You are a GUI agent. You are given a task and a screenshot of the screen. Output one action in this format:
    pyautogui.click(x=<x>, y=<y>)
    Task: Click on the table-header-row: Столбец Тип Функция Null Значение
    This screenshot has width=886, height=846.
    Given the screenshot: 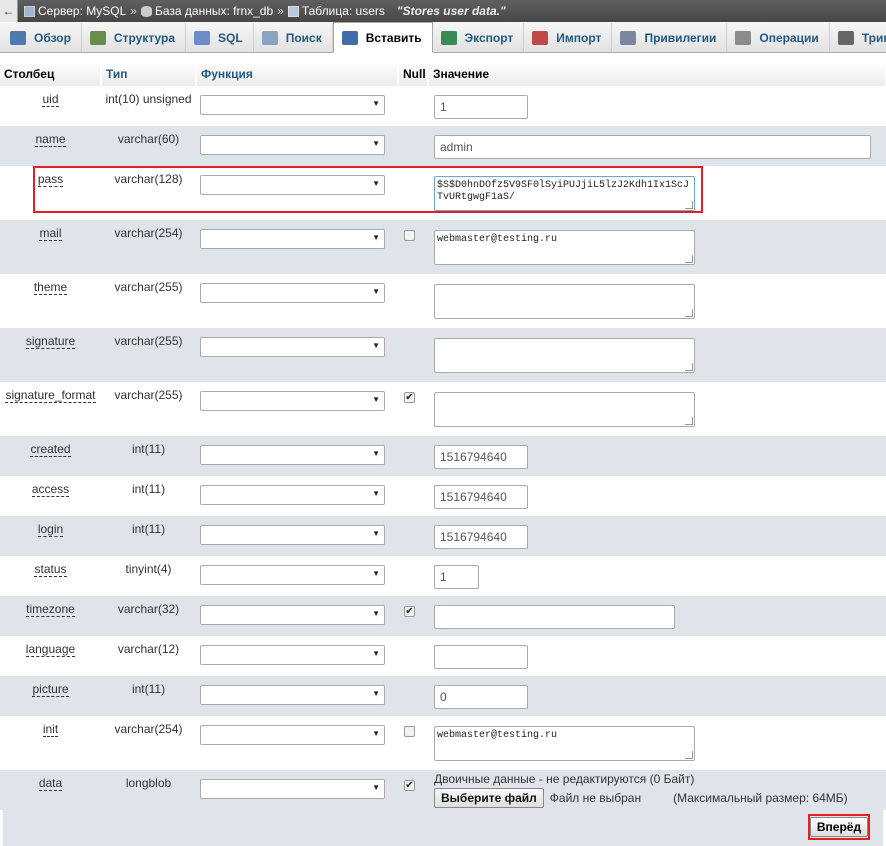 What is the action you would take?
    pyautogui.click(x=443, y=74)
    